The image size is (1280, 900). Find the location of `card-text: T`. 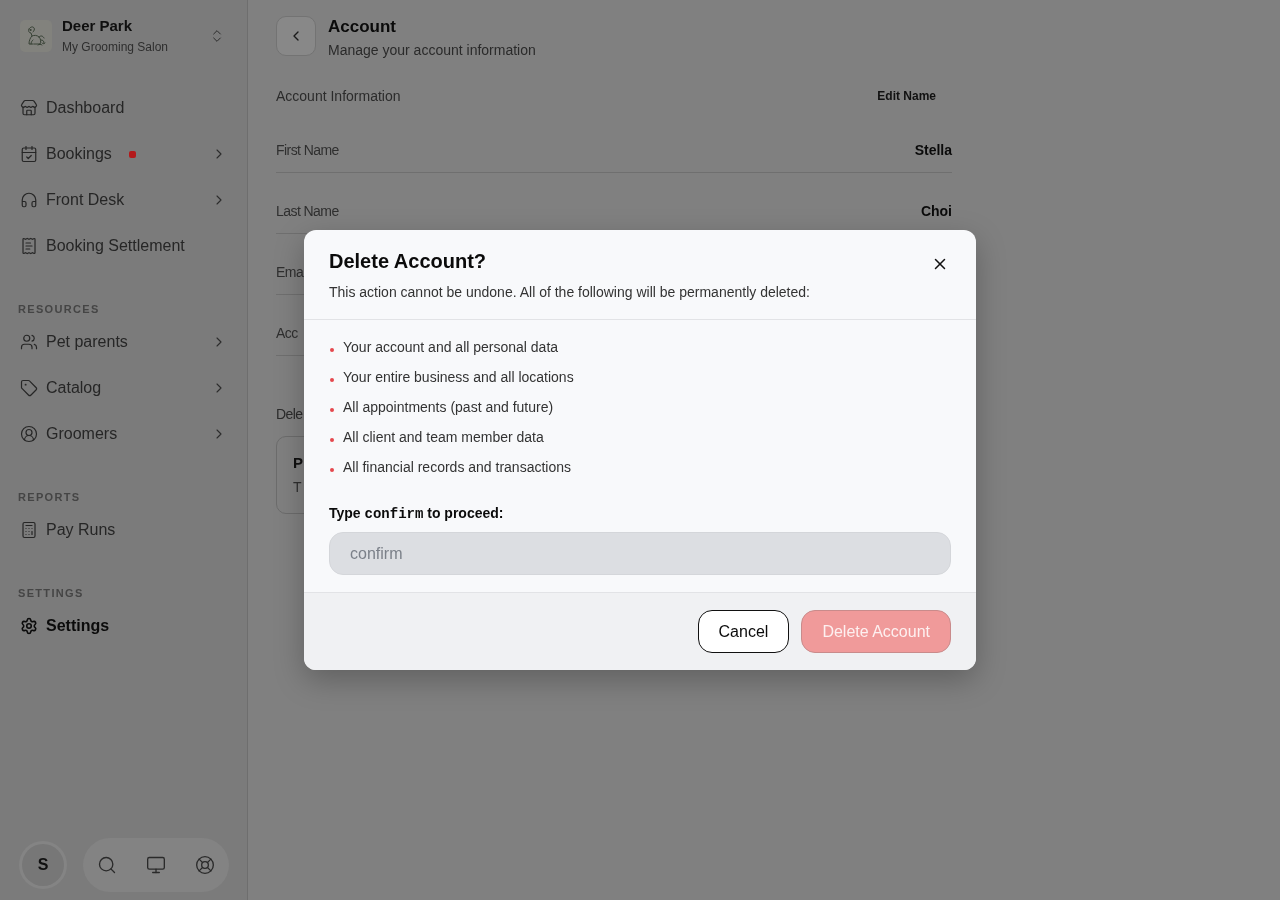

card-text: T is located at coordinates (297, 487).